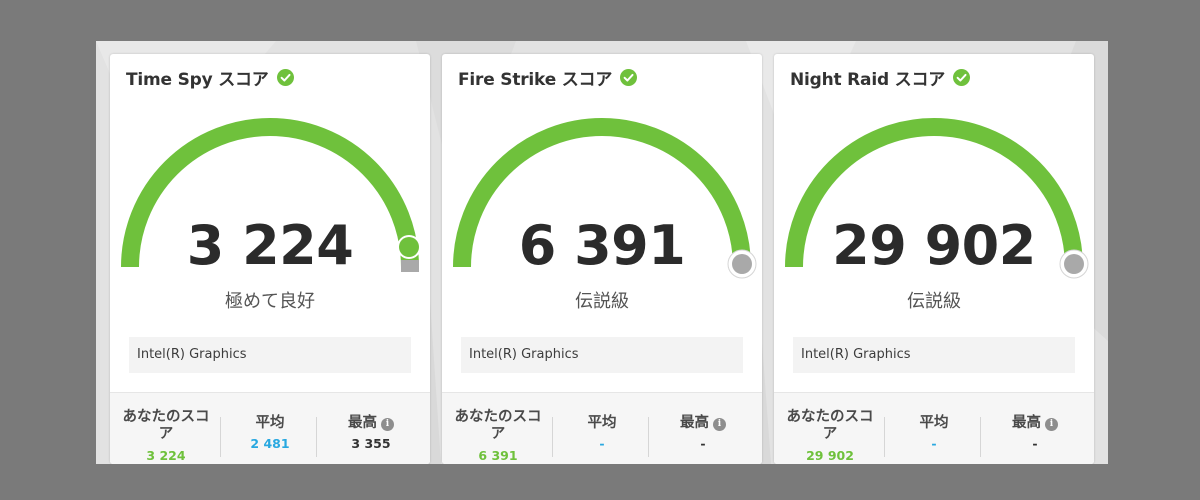 The width and height of the screenshot is (1200, 500). I want to click on your-score-stat: あなたのスコア 6 391, so click(498, 436).